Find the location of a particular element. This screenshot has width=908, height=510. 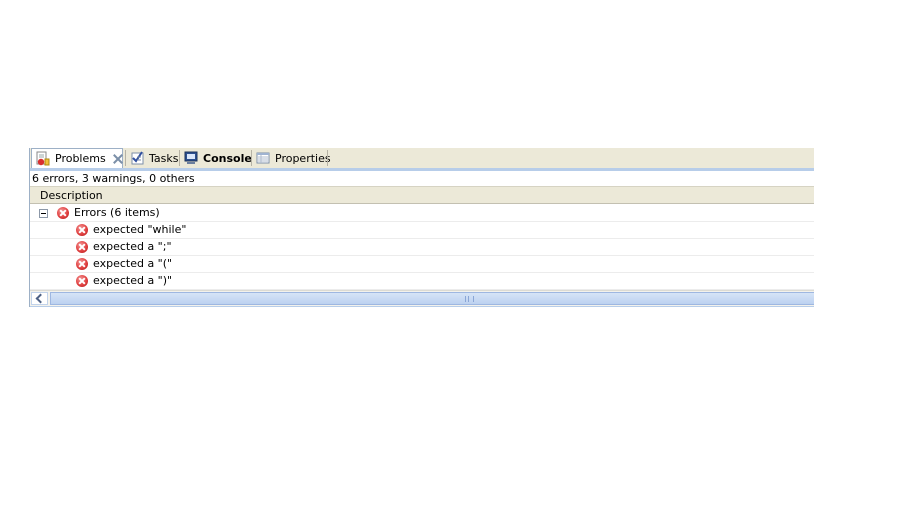

list-item: expected a ";" is located at coordinates (422, 247).